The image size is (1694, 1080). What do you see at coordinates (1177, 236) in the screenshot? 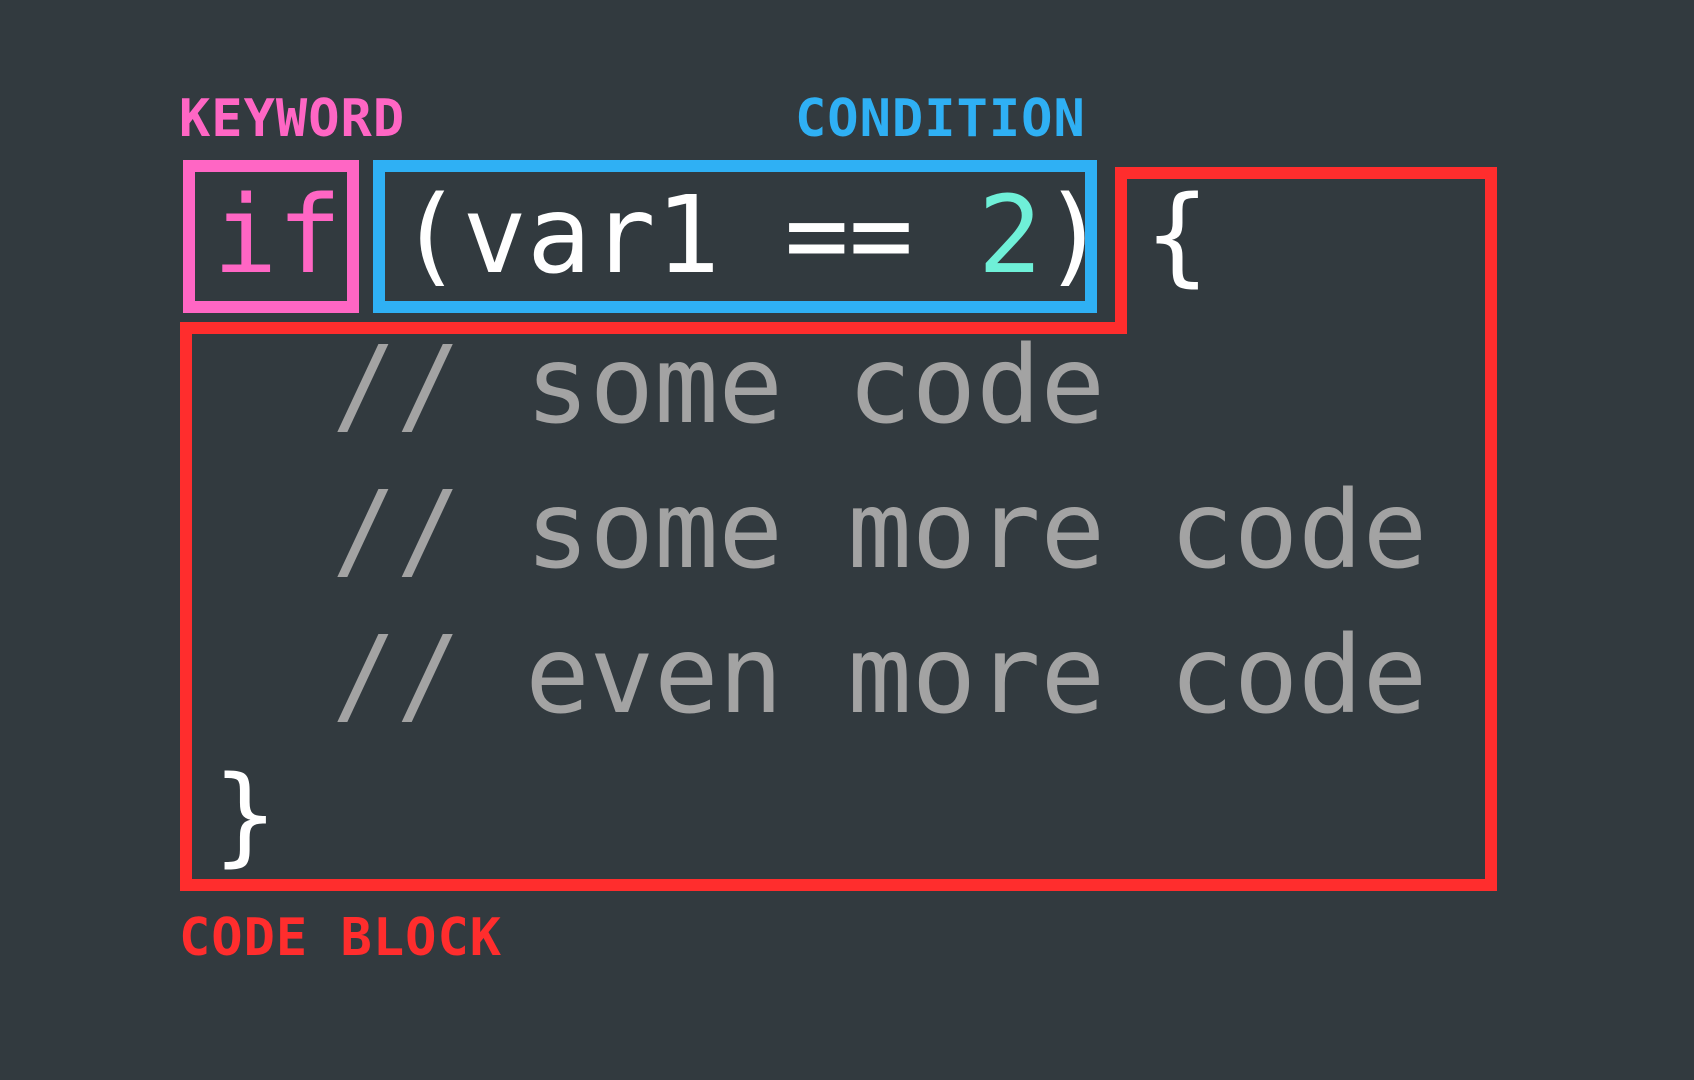
I see `open-brace: {` at bounding box center [1177, 236].